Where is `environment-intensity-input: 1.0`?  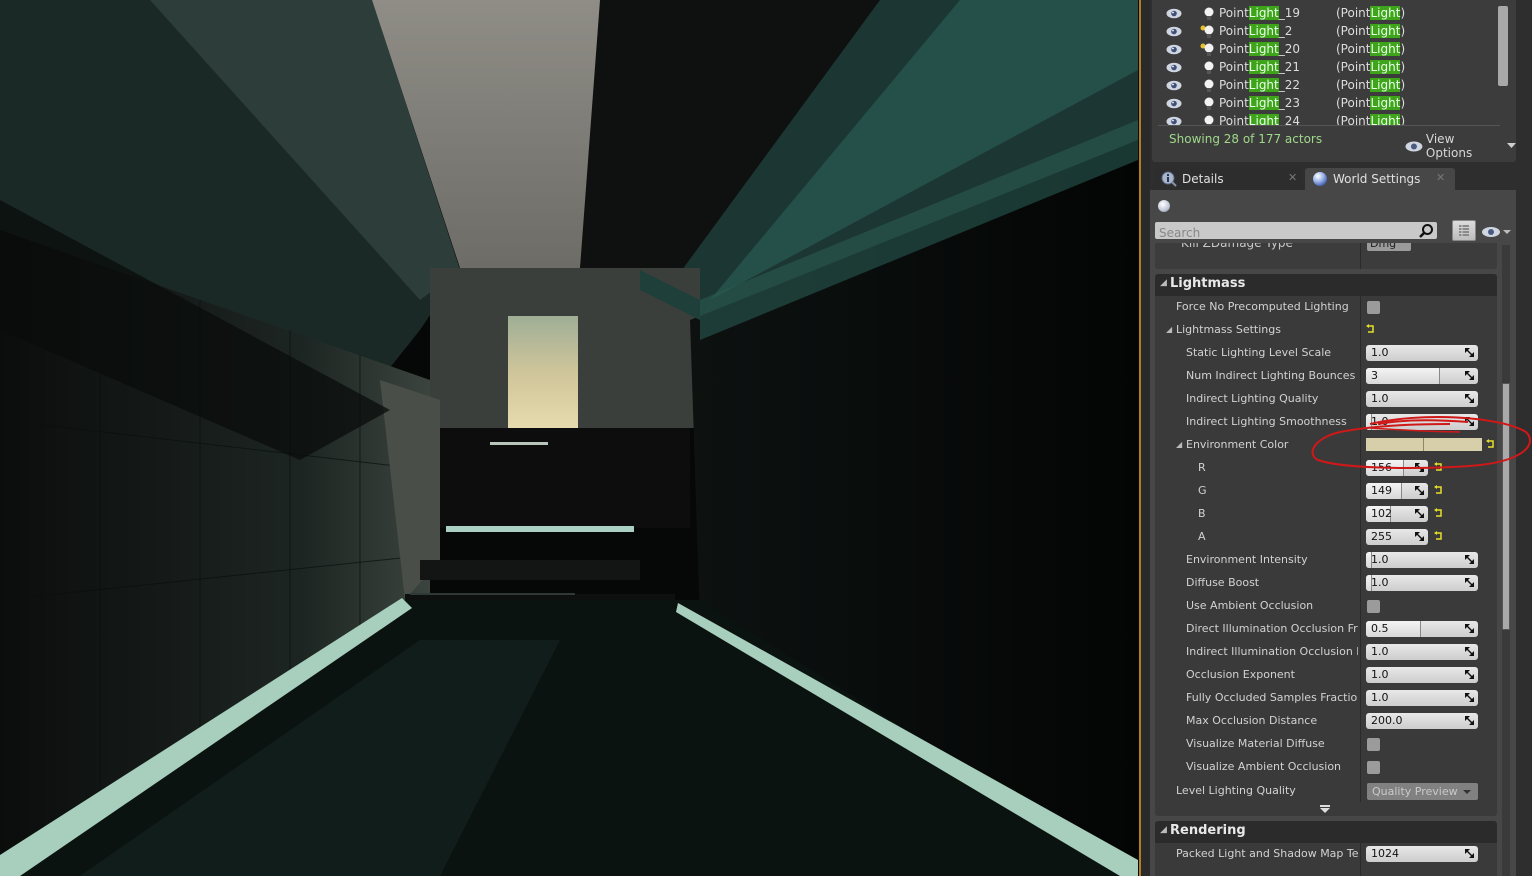
environment-intensity-input: 1.0 is located at coordinates (1422, 560).